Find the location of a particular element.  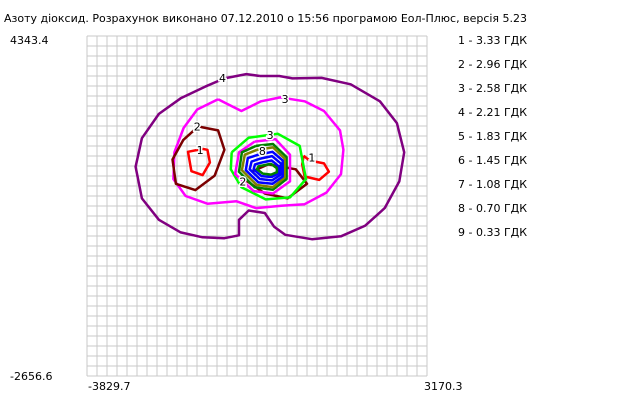

legend-item: 6 - 1.45 ГДК is located at coordinates (493, 160).